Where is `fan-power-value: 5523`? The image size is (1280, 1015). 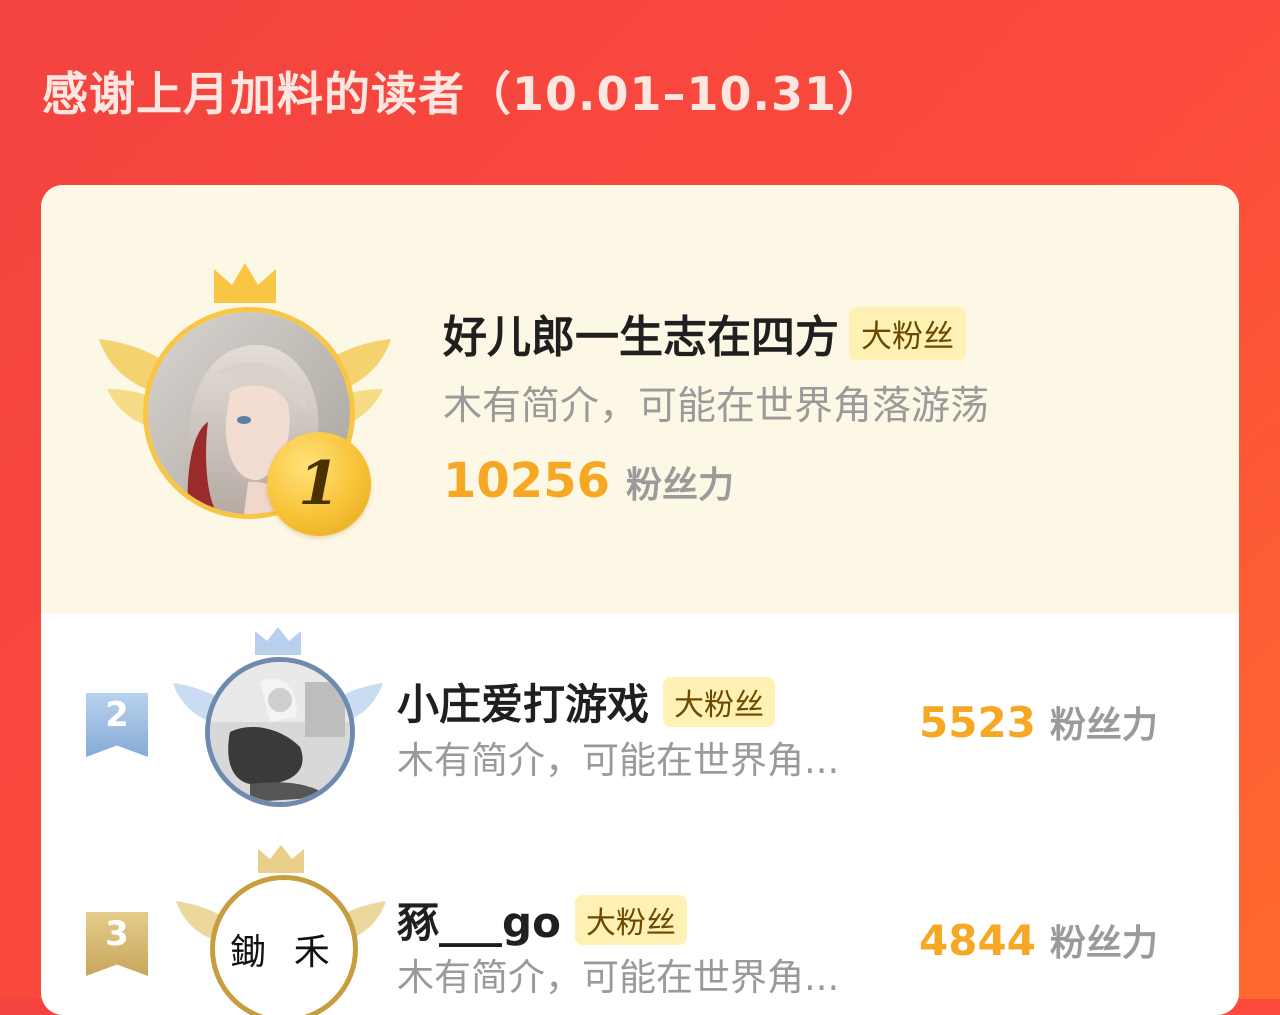
fan-power-value: 5523 is located at coordinates (977, 722).